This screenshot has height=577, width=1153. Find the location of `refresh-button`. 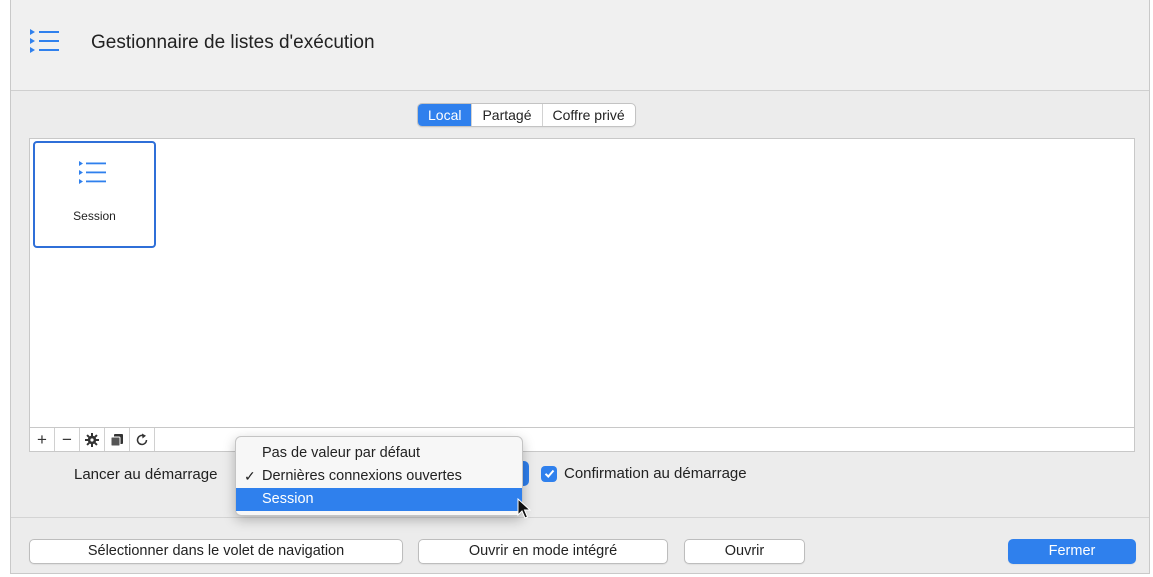

refresh-button is located at coordinates (142, 439).